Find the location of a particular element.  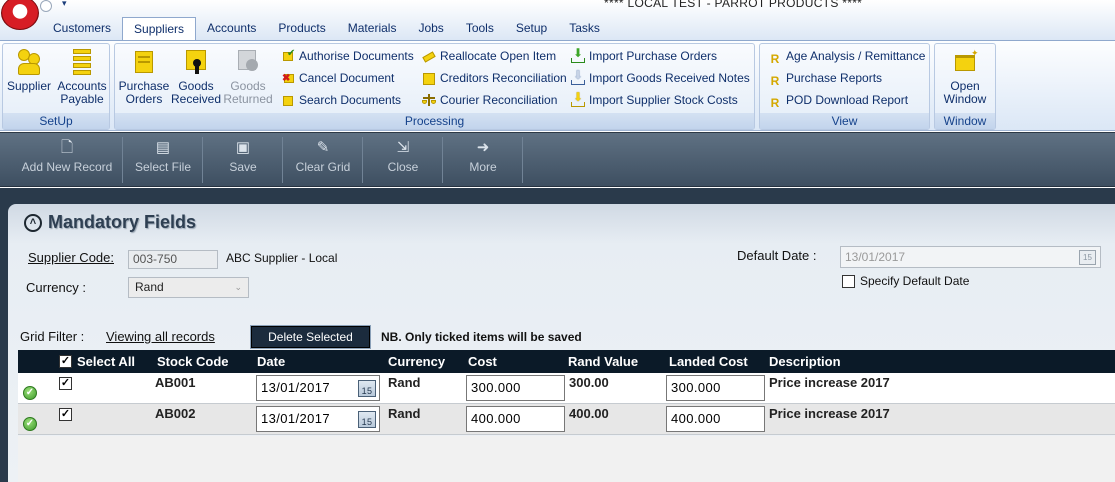

purchase-orders-button: Purchase Orders is located at coordinates (144, 76).